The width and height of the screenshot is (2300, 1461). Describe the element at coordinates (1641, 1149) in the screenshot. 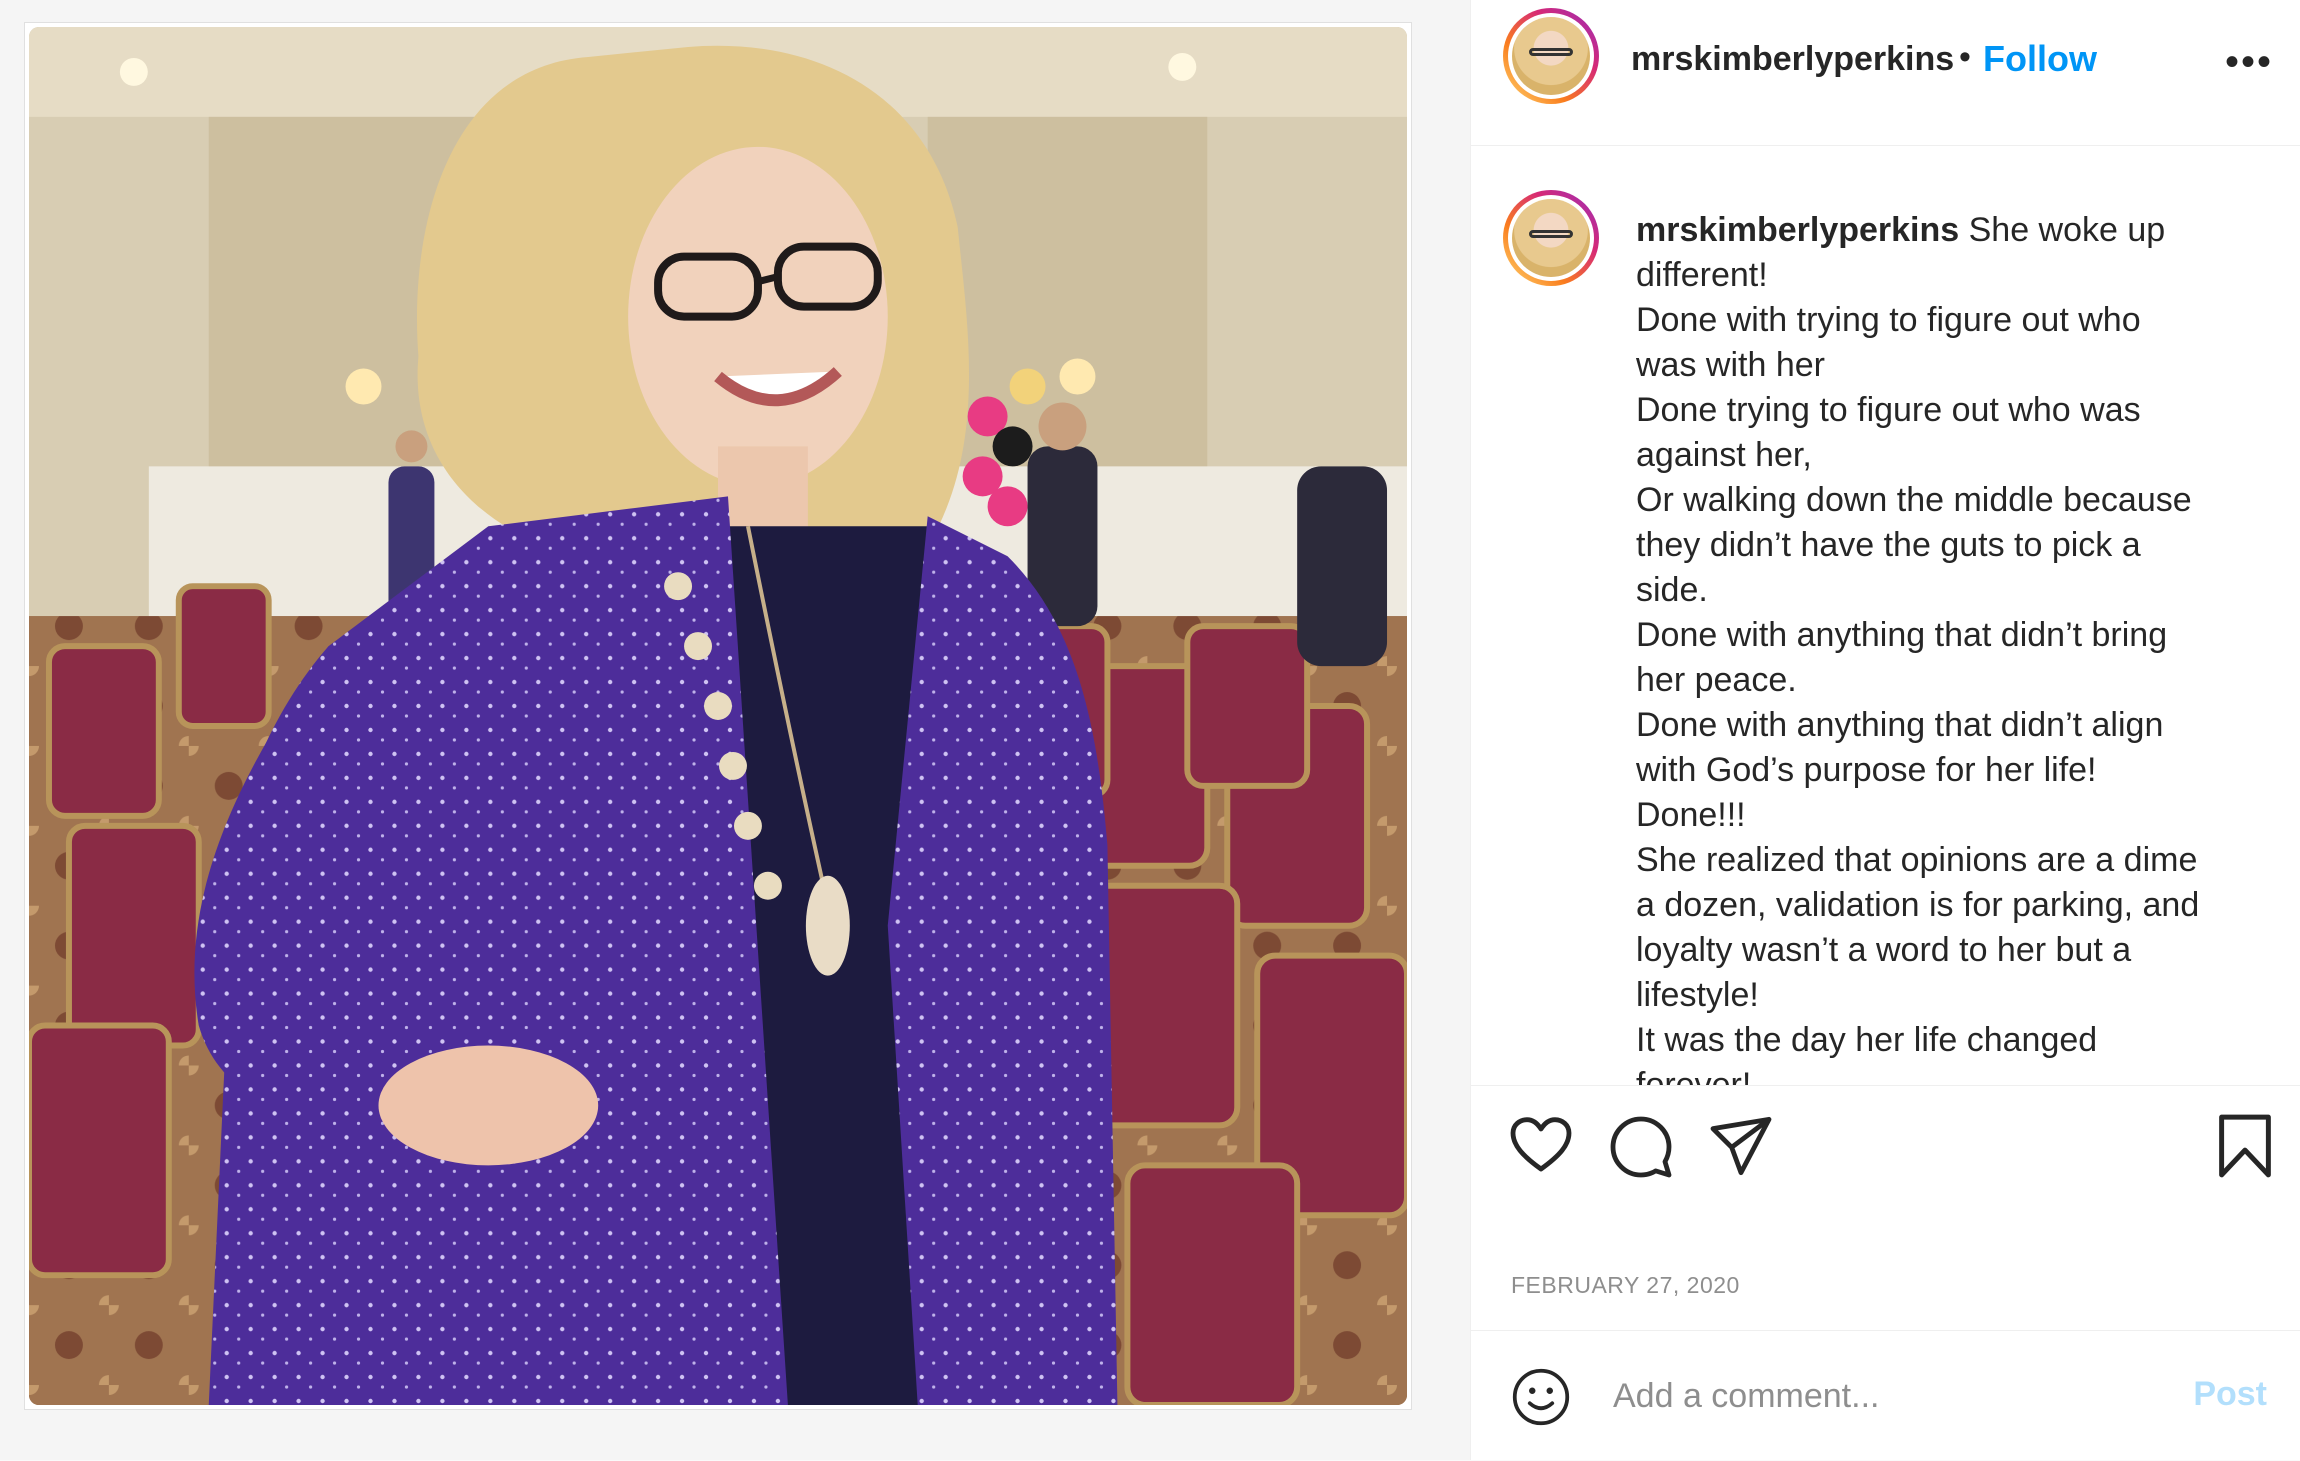

I see `comment-icon` at that location.